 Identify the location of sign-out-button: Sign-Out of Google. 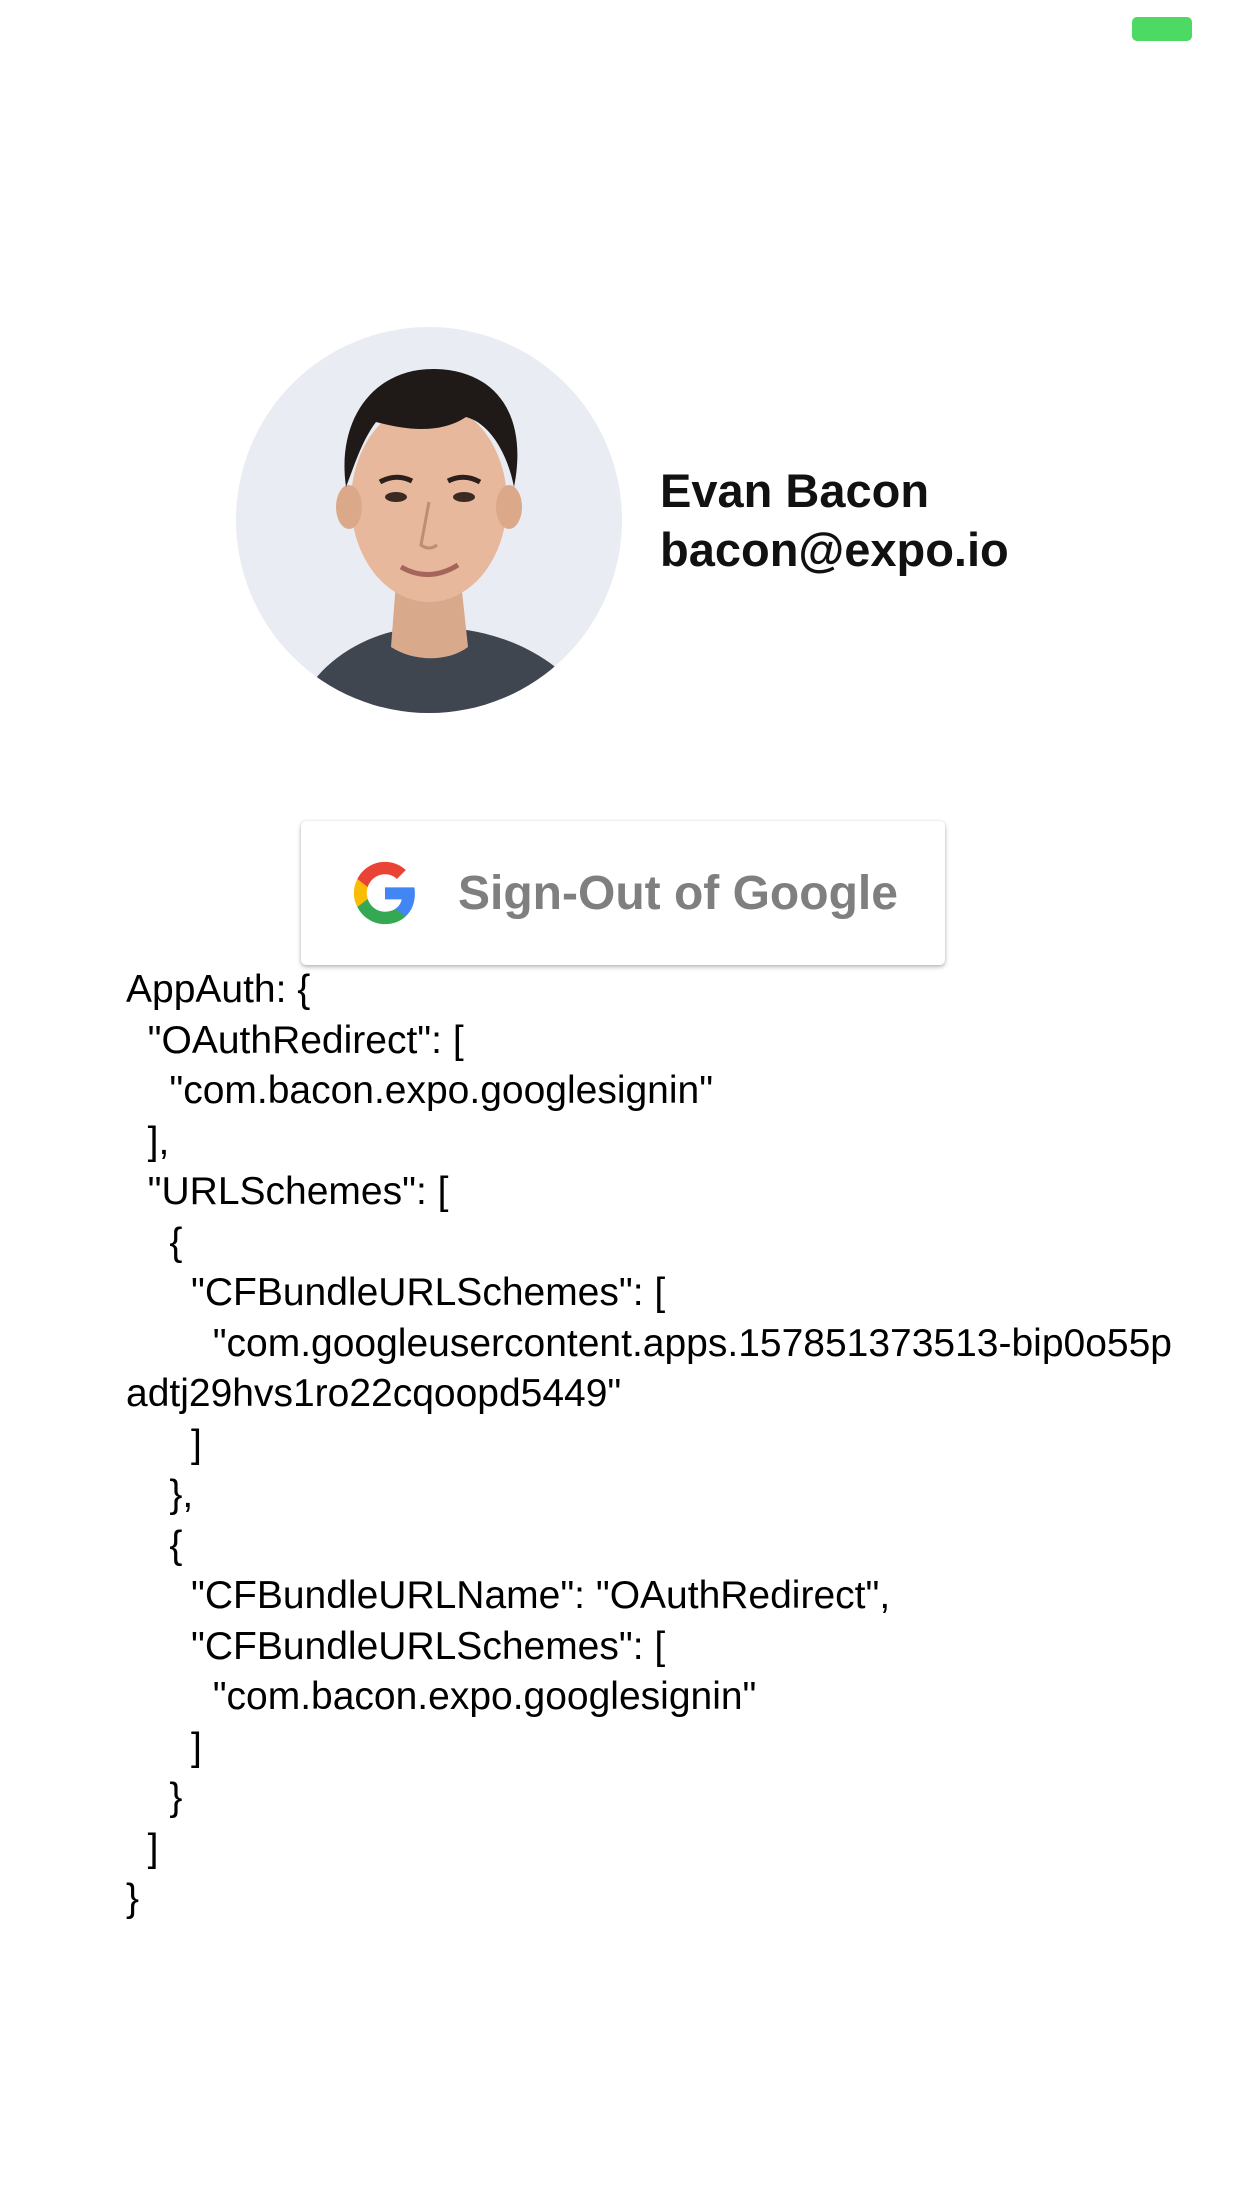
(623, 893).